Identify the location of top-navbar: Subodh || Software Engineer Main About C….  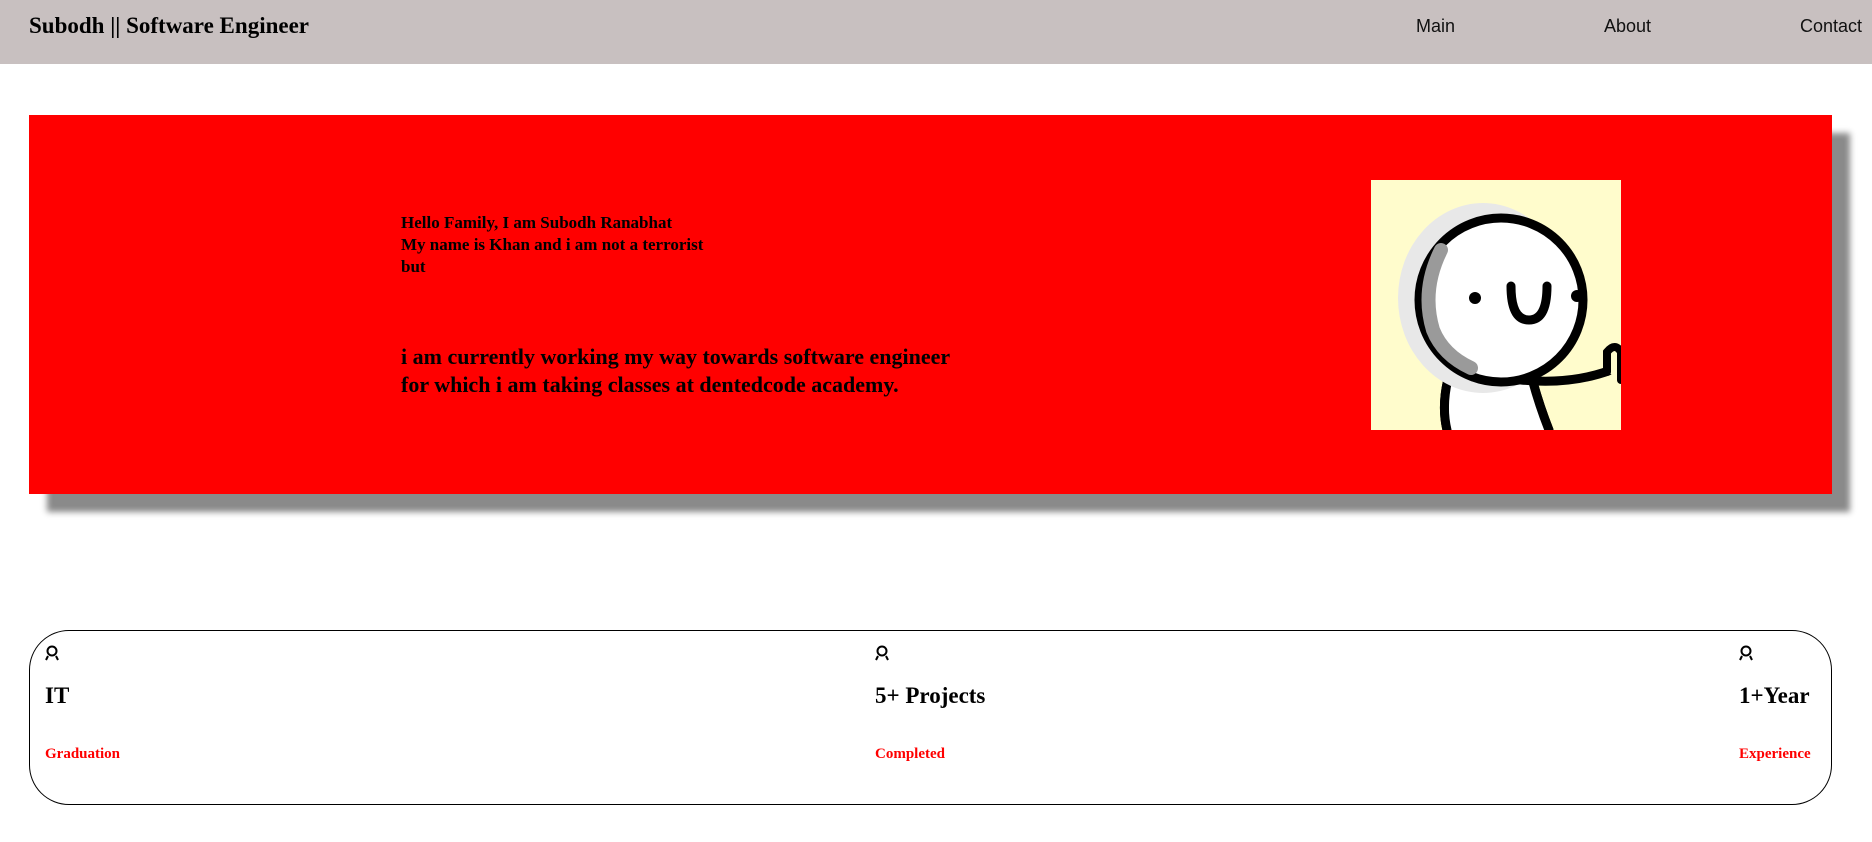
(936, 32).